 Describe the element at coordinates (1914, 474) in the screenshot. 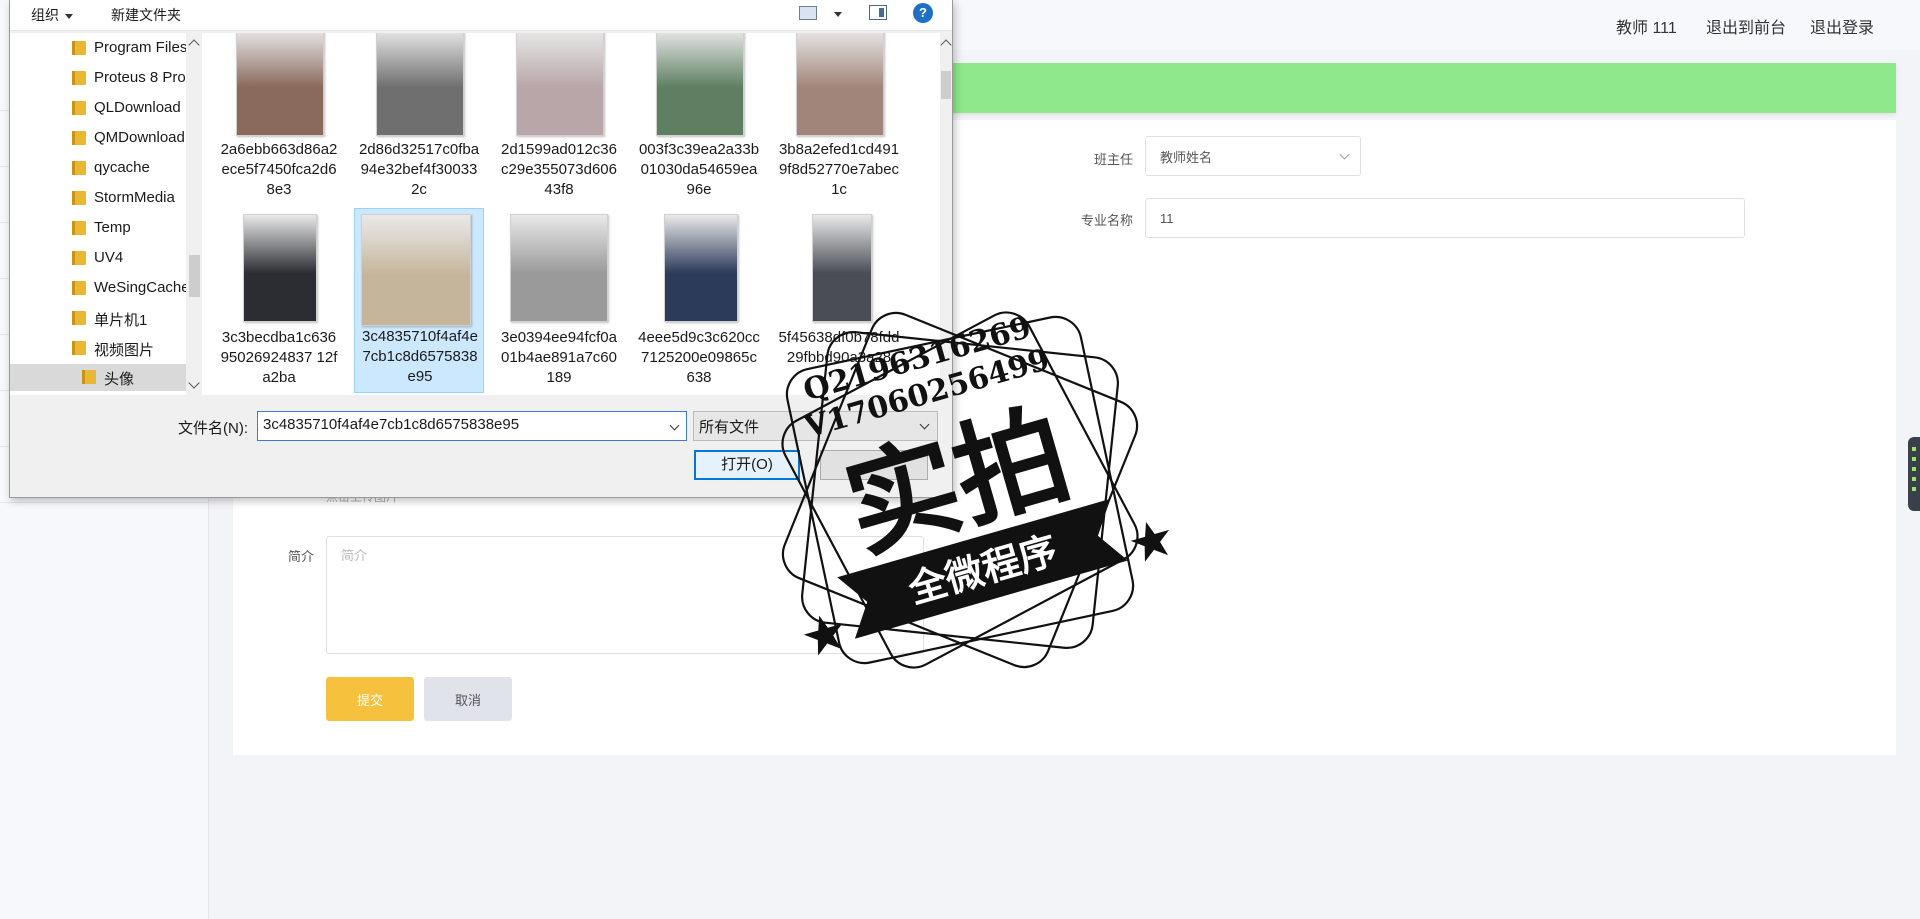

I see `side-float-handle` at that location.